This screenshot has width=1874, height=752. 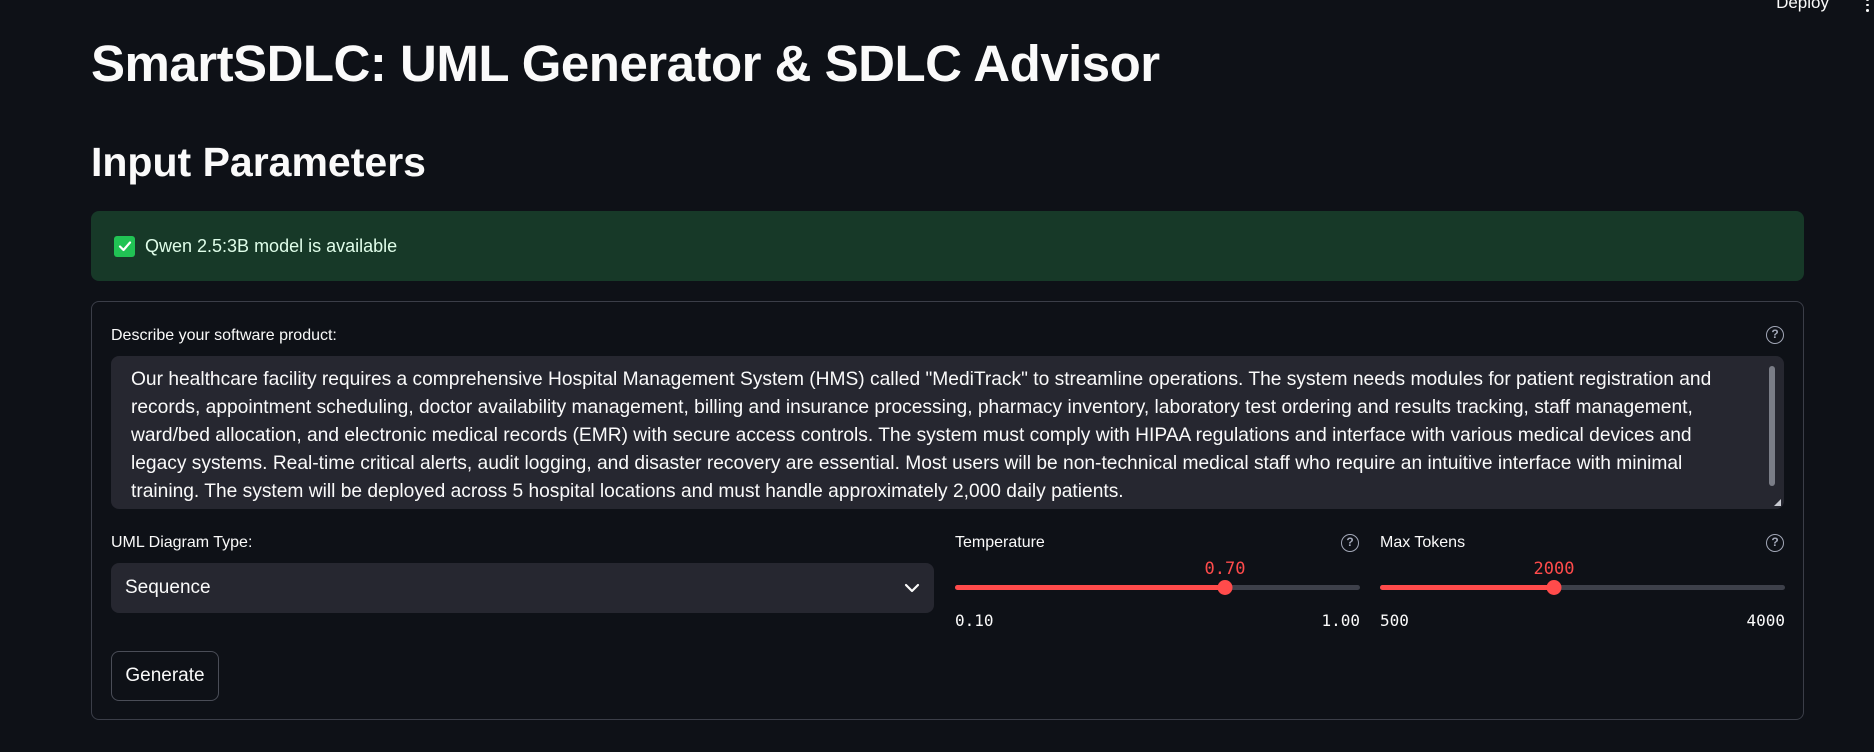 What do you see at coordinates (182, 542) in the screenshot?
I see `diagram-type-label: UML Diagram Type:` at bounding box center [182, 542].